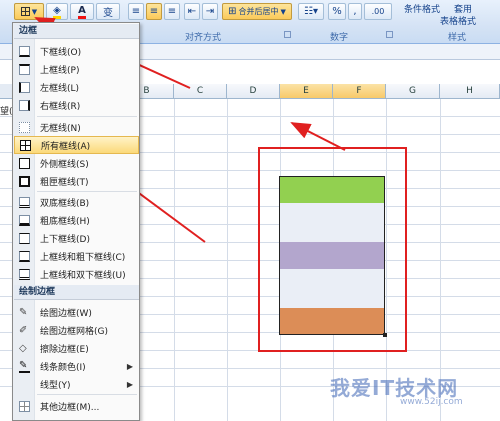 The height and width of the screenshot is (421, 500). What do you see at coordinates (76, 238) in the screenshot?
I see `menu-item-top-bottom-border: 上下框线(D)` at bounding box center [76, 238].